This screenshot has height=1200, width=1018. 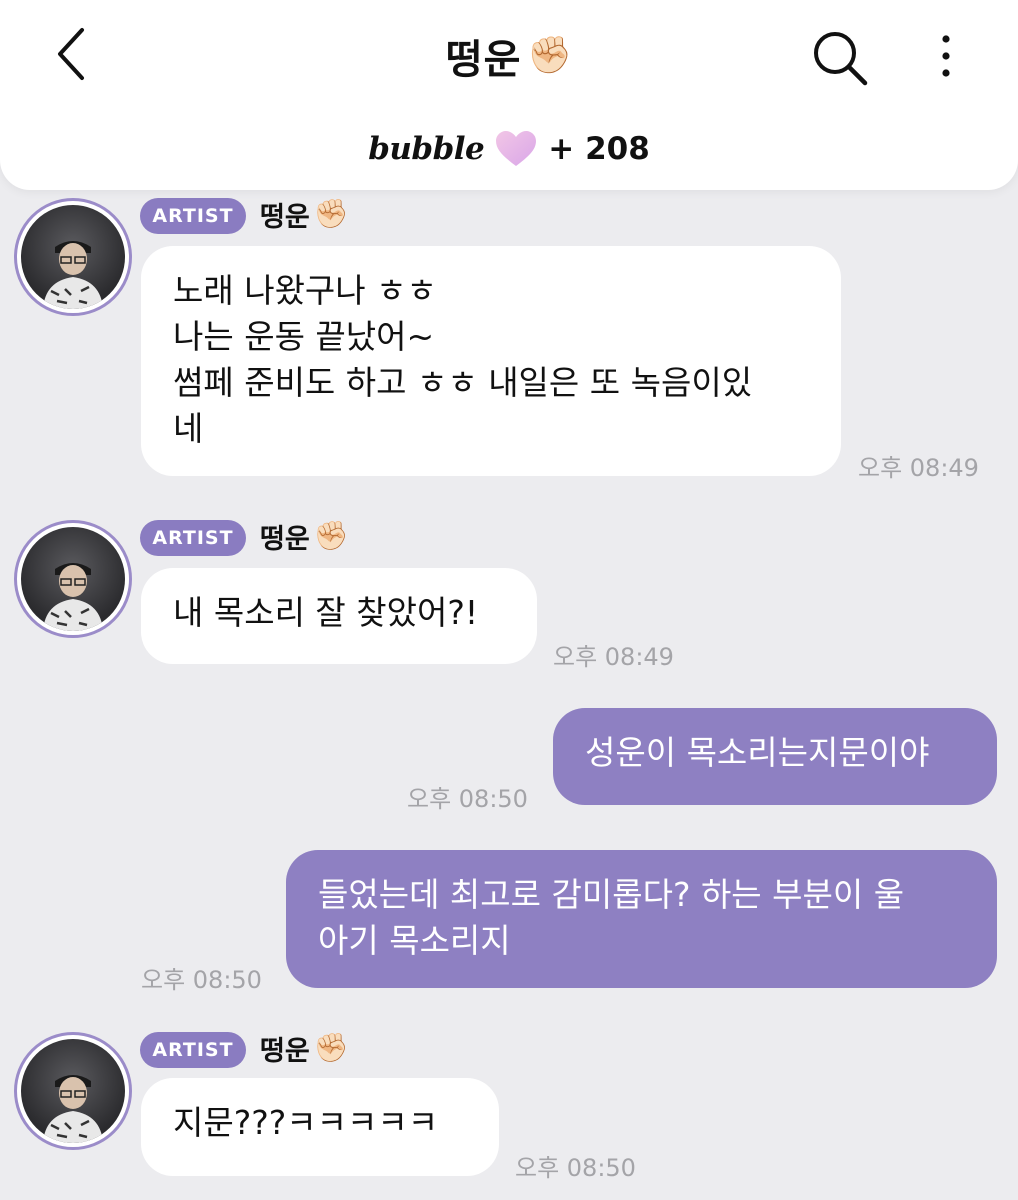 I want to click on incoming-message-bubble: 지문???ㅋㅋㅋㅋㅋ, so click(x=320, y=1127).